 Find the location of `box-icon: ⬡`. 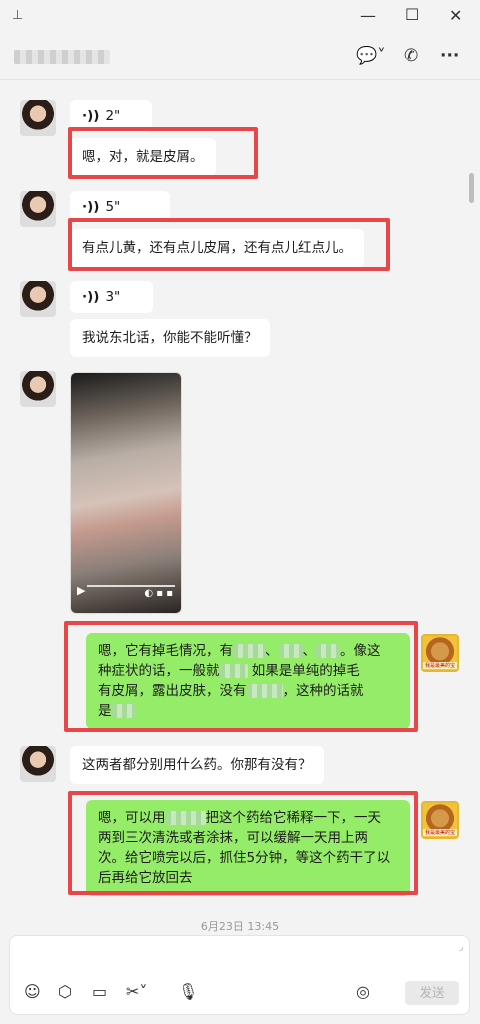

box-icon: ⬡ is located at coordinates (65, 991).